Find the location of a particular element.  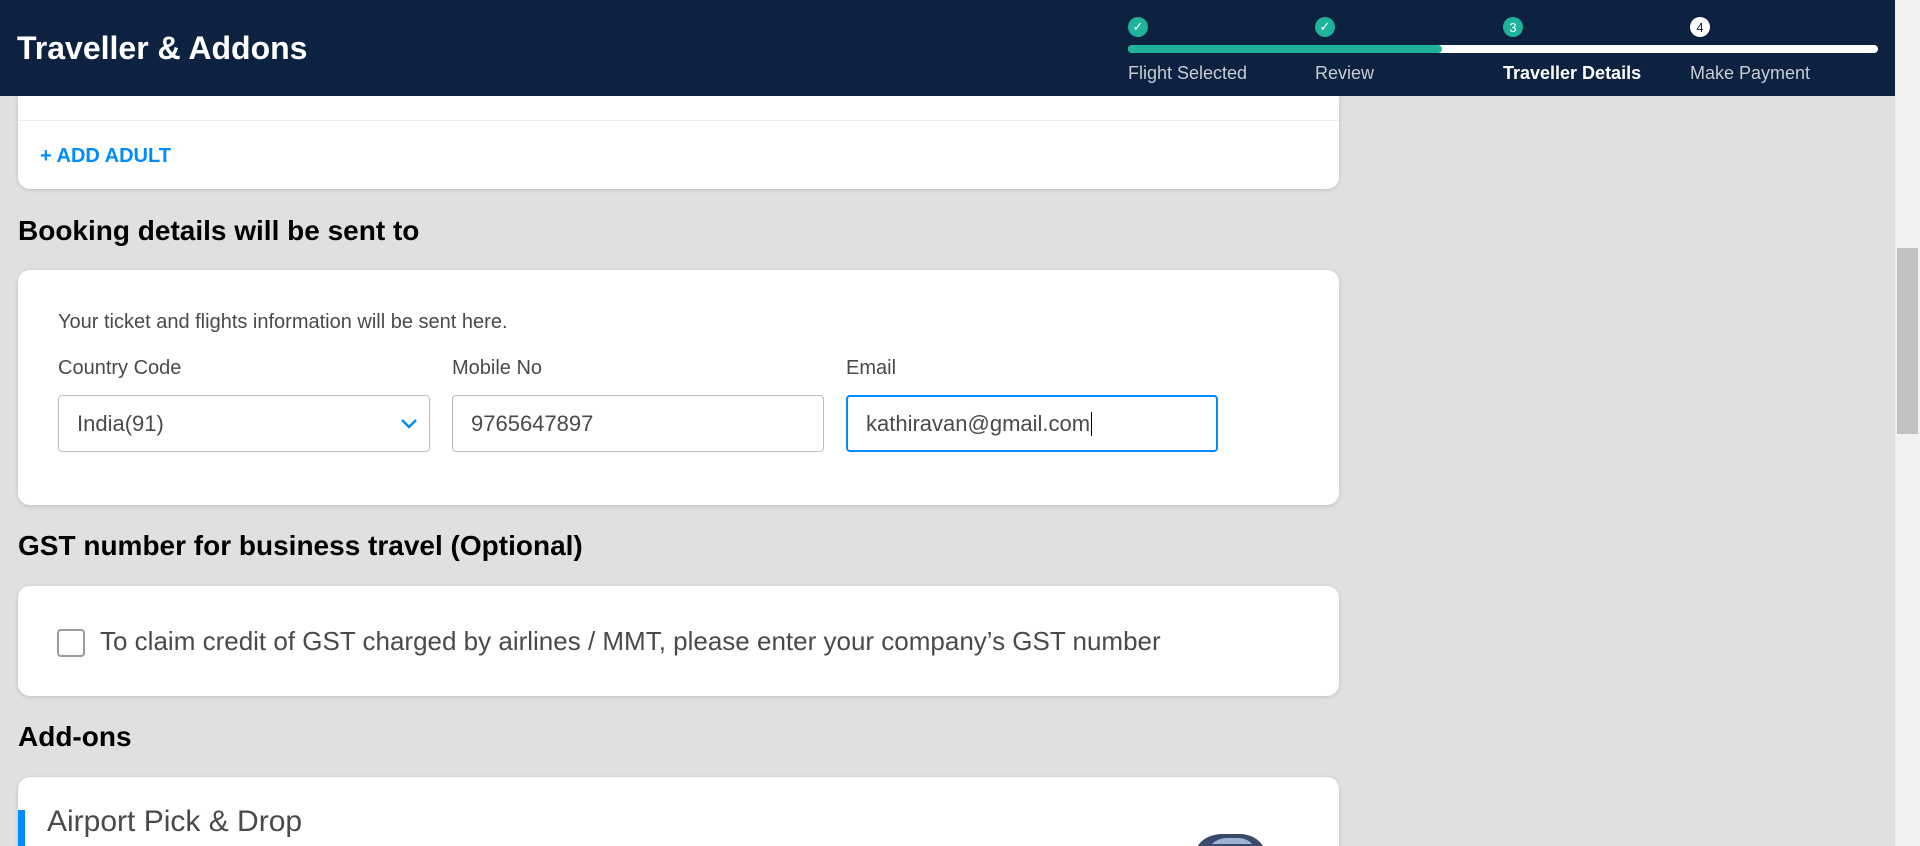

mobile-value: 9765647897 is located at coordinates (532, 423).